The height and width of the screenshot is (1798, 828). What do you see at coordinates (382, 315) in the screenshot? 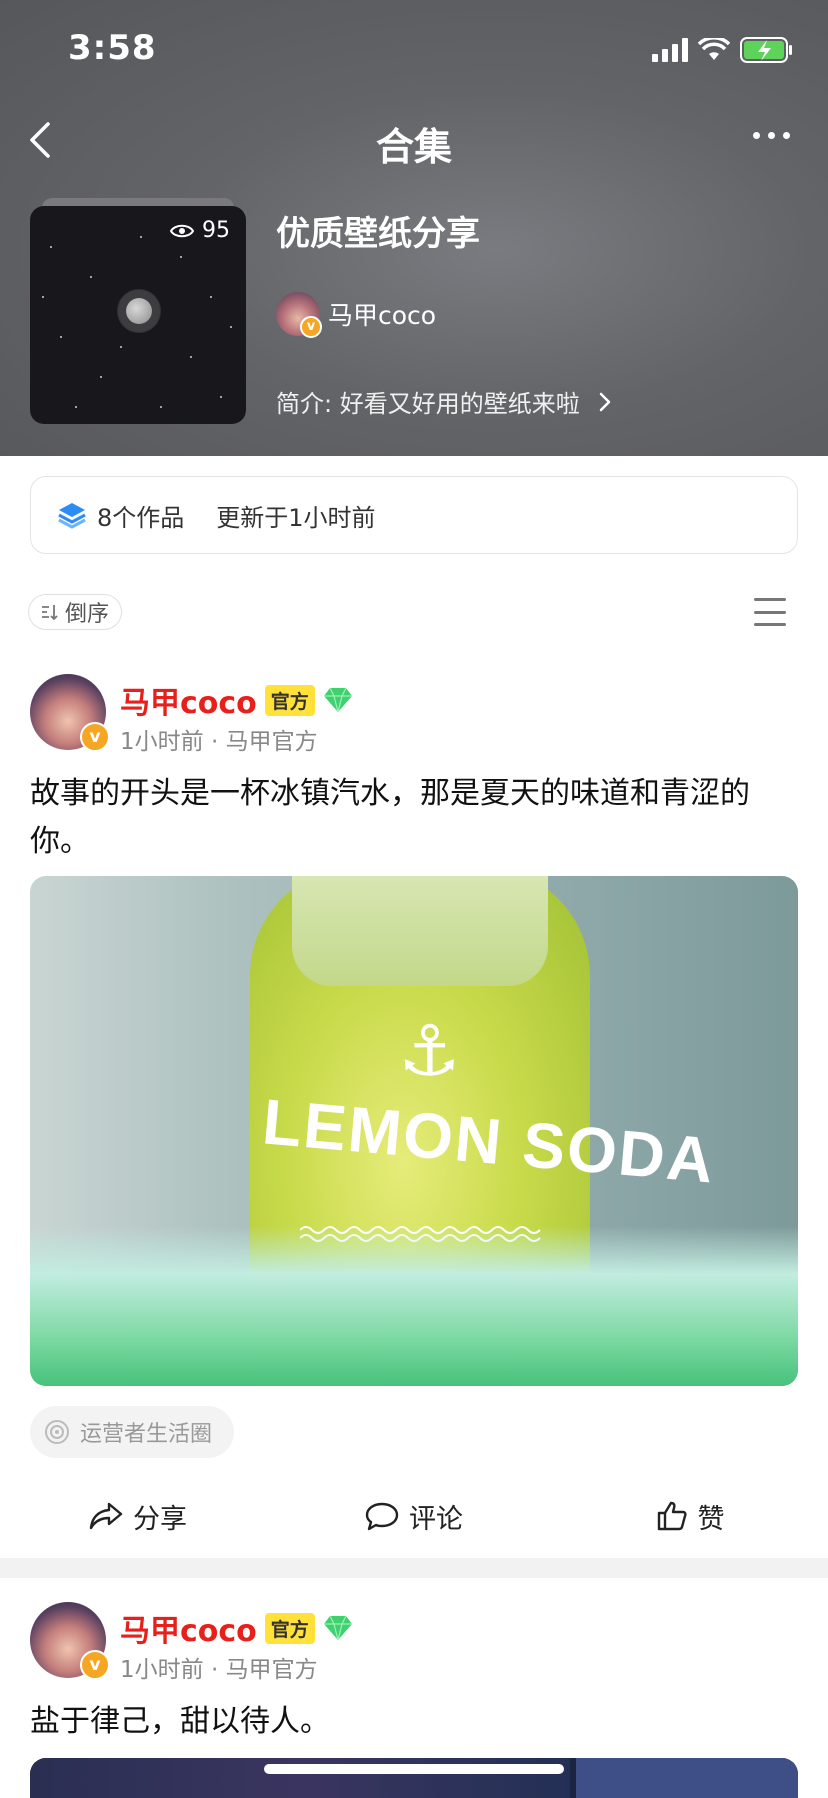
I see `collection-author-name: 马甲coco` at bounding box center [382, 315].